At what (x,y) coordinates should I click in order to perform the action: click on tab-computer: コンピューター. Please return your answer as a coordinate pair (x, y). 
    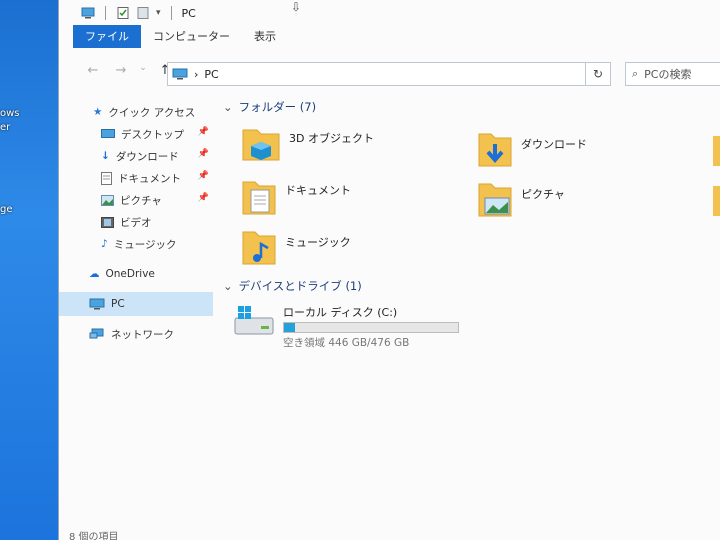
    Looking at the image, I should click on (191, 36).